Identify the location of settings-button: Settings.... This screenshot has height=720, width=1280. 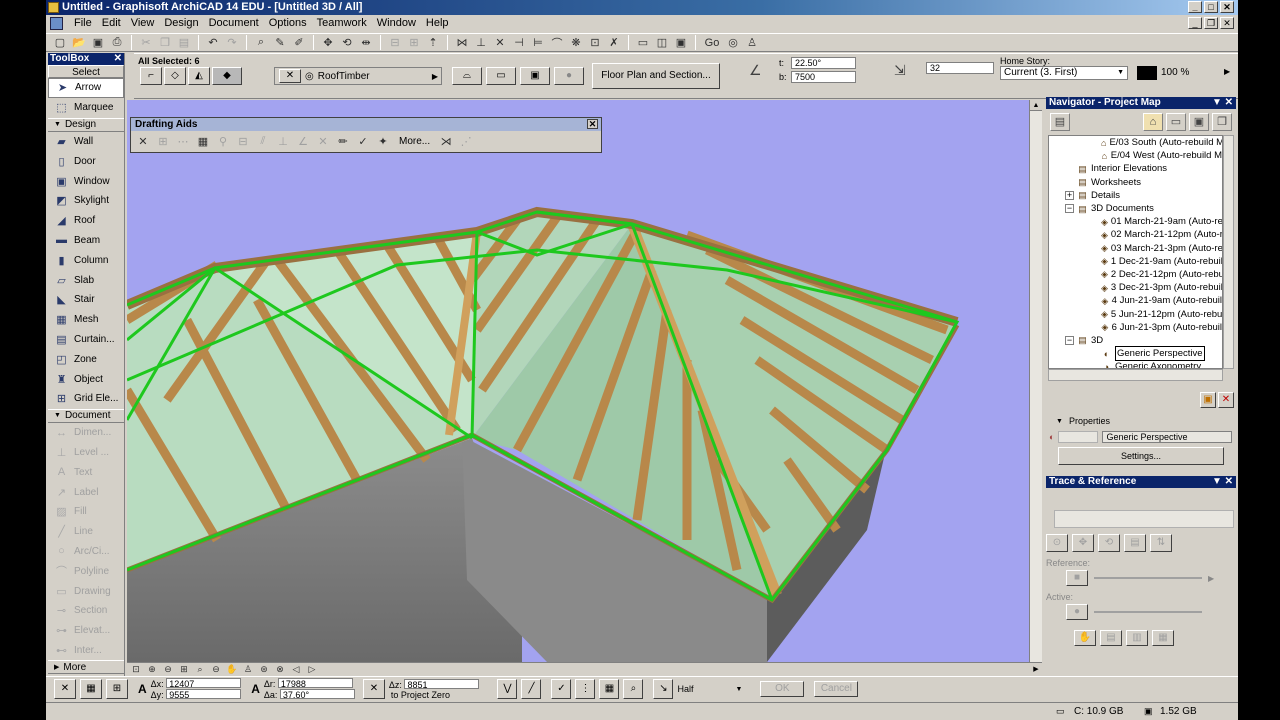
(1141, 456).